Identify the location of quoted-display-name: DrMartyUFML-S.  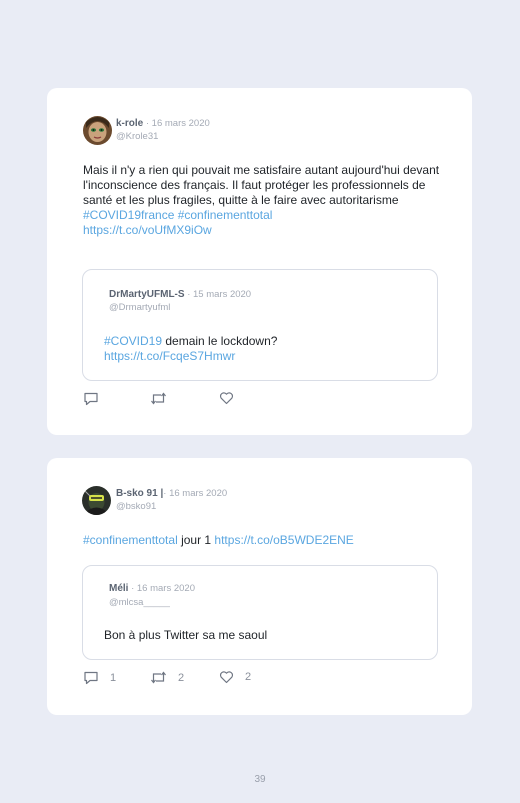
(147, 294).